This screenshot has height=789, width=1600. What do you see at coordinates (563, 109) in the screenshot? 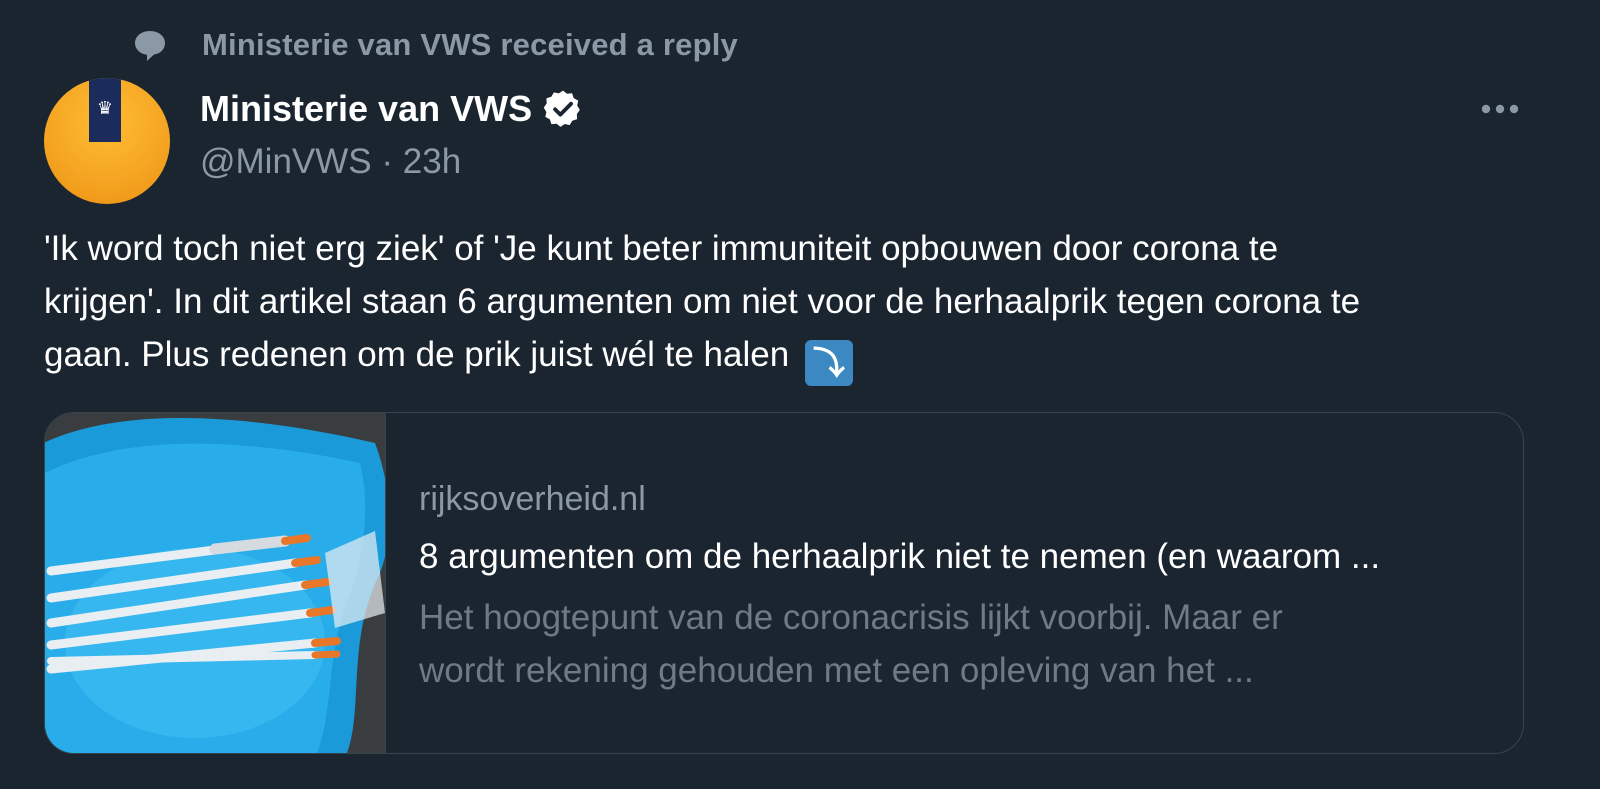
I see `verified-badge-icon` at bounding box center [563, 109].